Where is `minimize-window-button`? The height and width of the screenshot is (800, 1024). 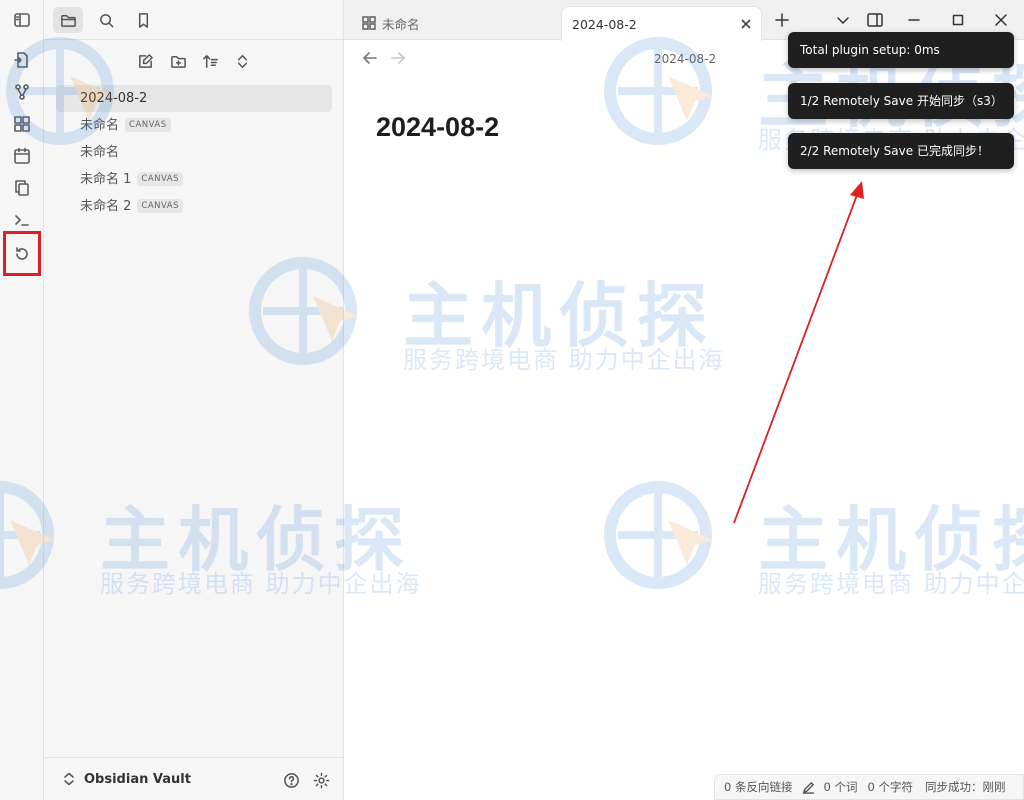 minimize-window-button is located at coordinates (914, 20).